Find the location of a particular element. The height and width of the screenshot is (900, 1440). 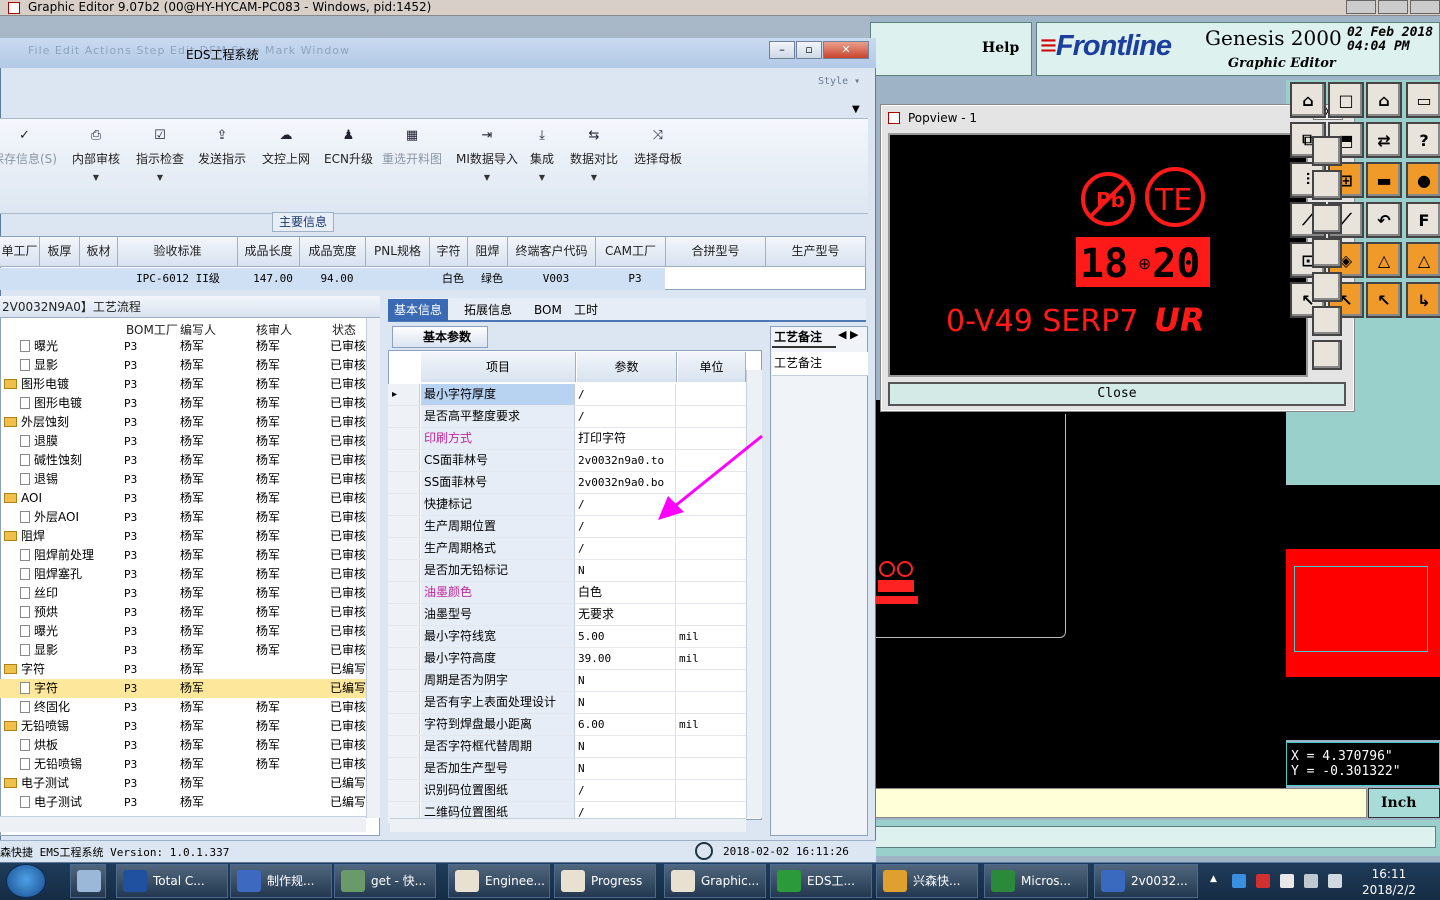

param-value: 39.00 is located at coordinates (626, 658).